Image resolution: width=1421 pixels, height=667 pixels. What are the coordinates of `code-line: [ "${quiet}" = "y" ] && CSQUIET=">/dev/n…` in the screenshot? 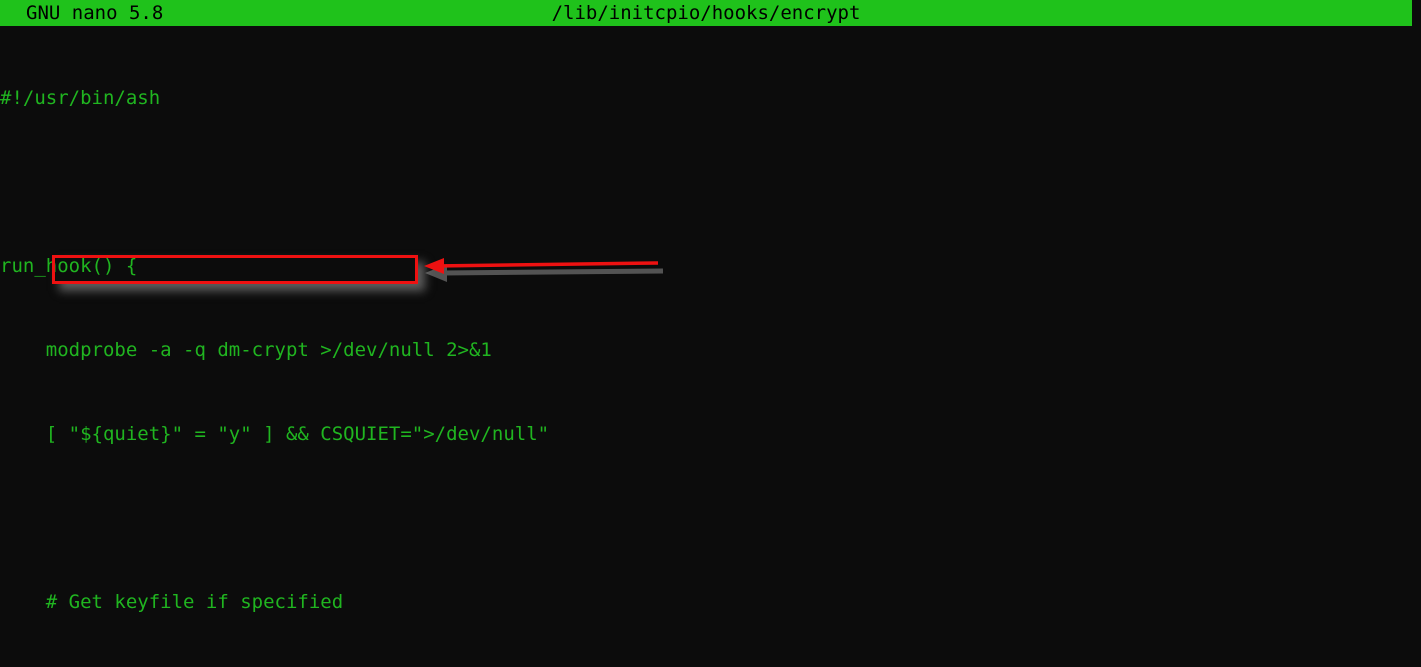 It's located at (275, 434).